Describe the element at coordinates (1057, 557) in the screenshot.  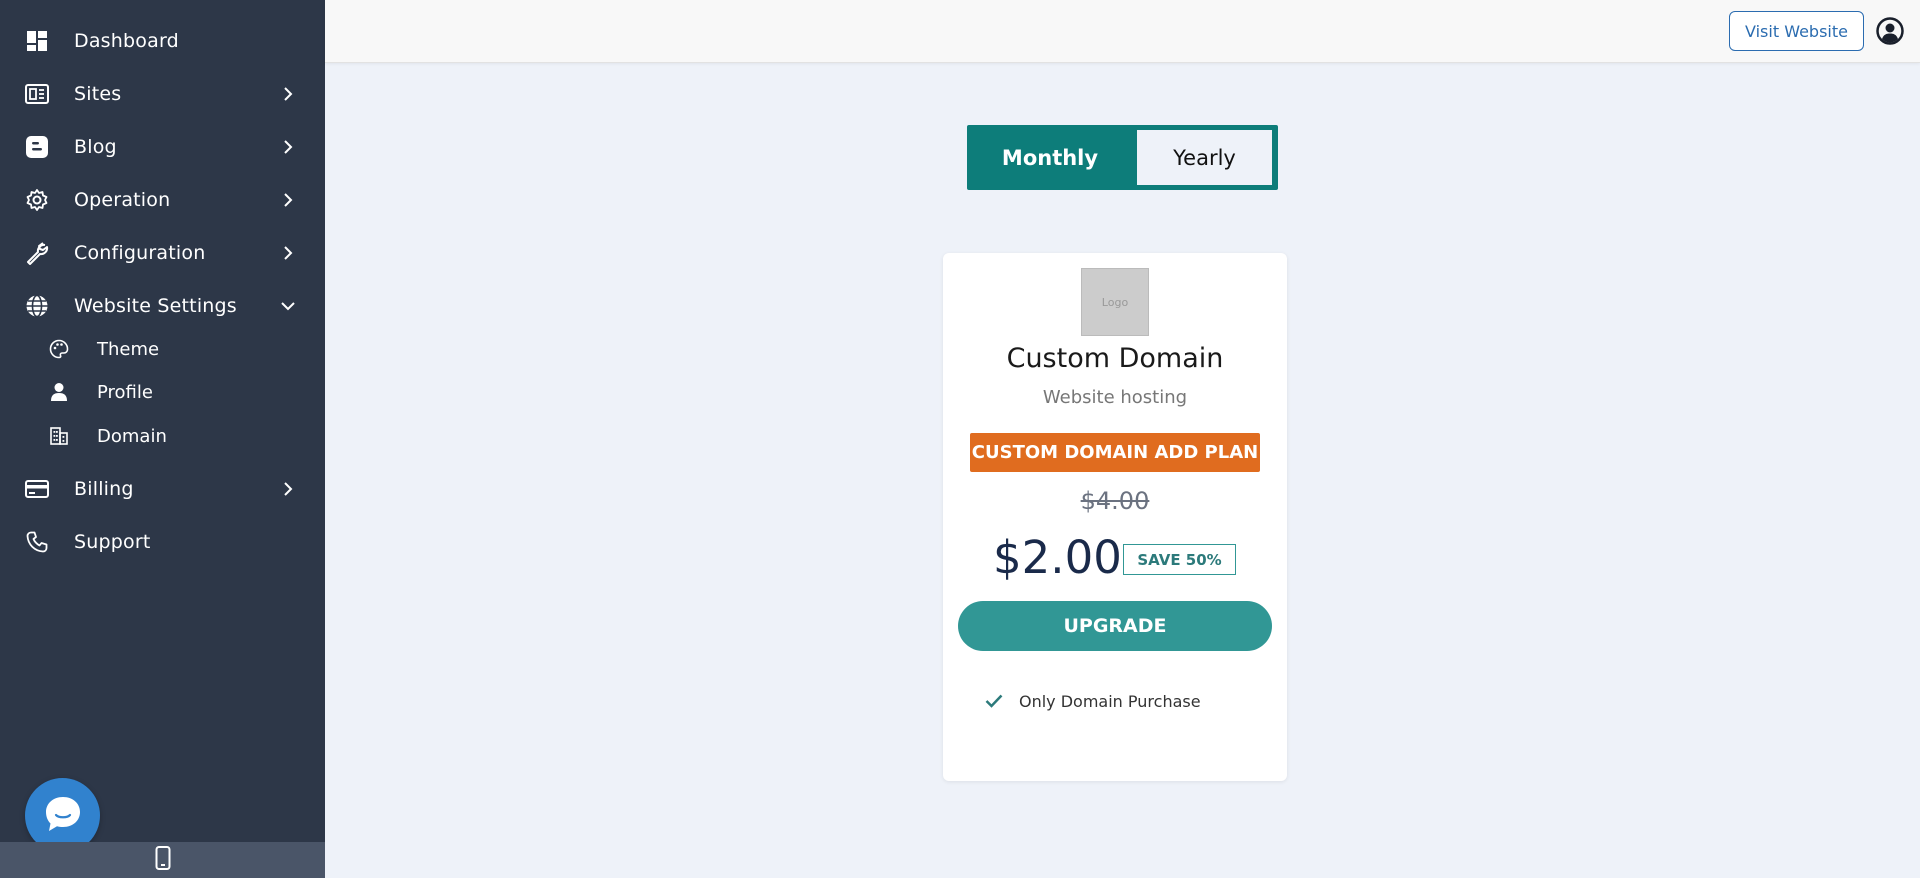
I see `current-price: $2.00` at that location.